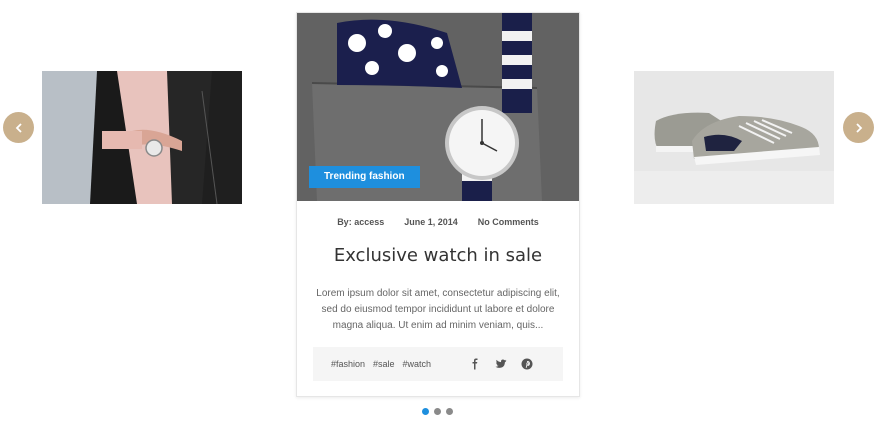 The width and height of the screenshot is (879, 425). What do you see at coordinates (508, 222) in the screenshot?
I see `post-comments: No Comments` at bounding box center [508, 222].